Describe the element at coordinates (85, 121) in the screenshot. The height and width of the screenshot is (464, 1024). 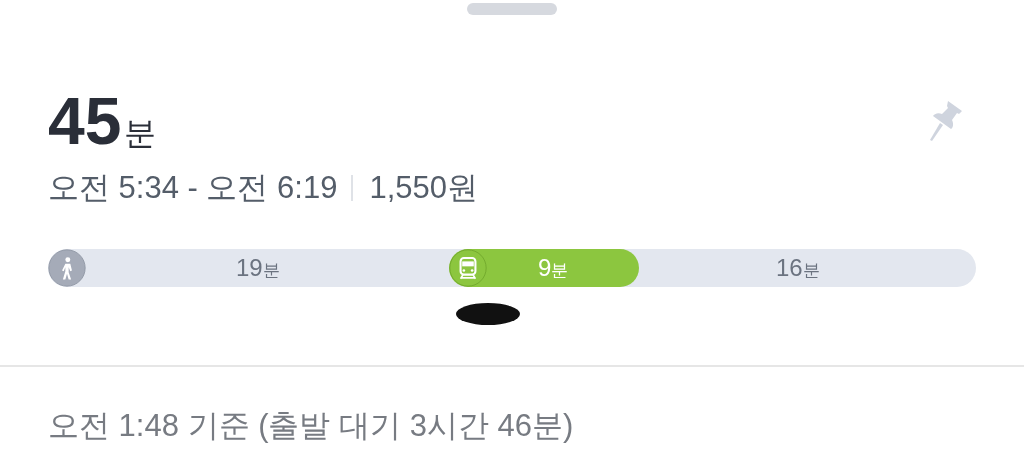
I see `total-duration: 45` at that location.